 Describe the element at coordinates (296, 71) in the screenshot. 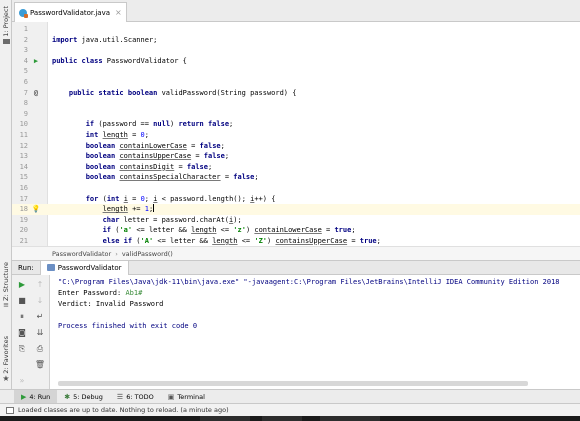

I see `code-line: 5` at that location.